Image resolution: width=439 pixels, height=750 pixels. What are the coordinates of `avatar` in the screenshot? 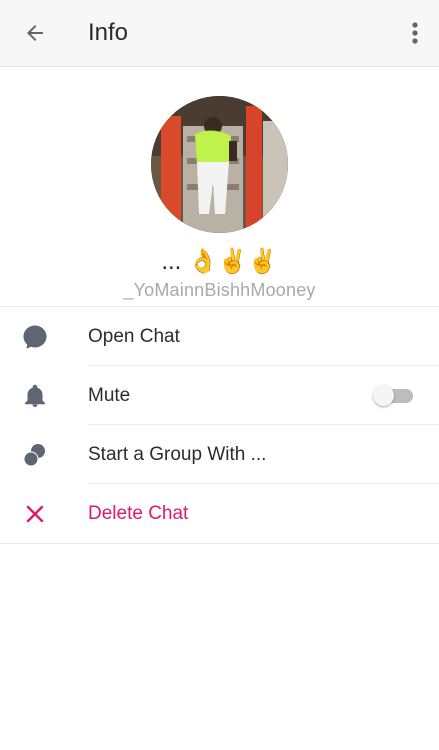 It's located at (219, 164).